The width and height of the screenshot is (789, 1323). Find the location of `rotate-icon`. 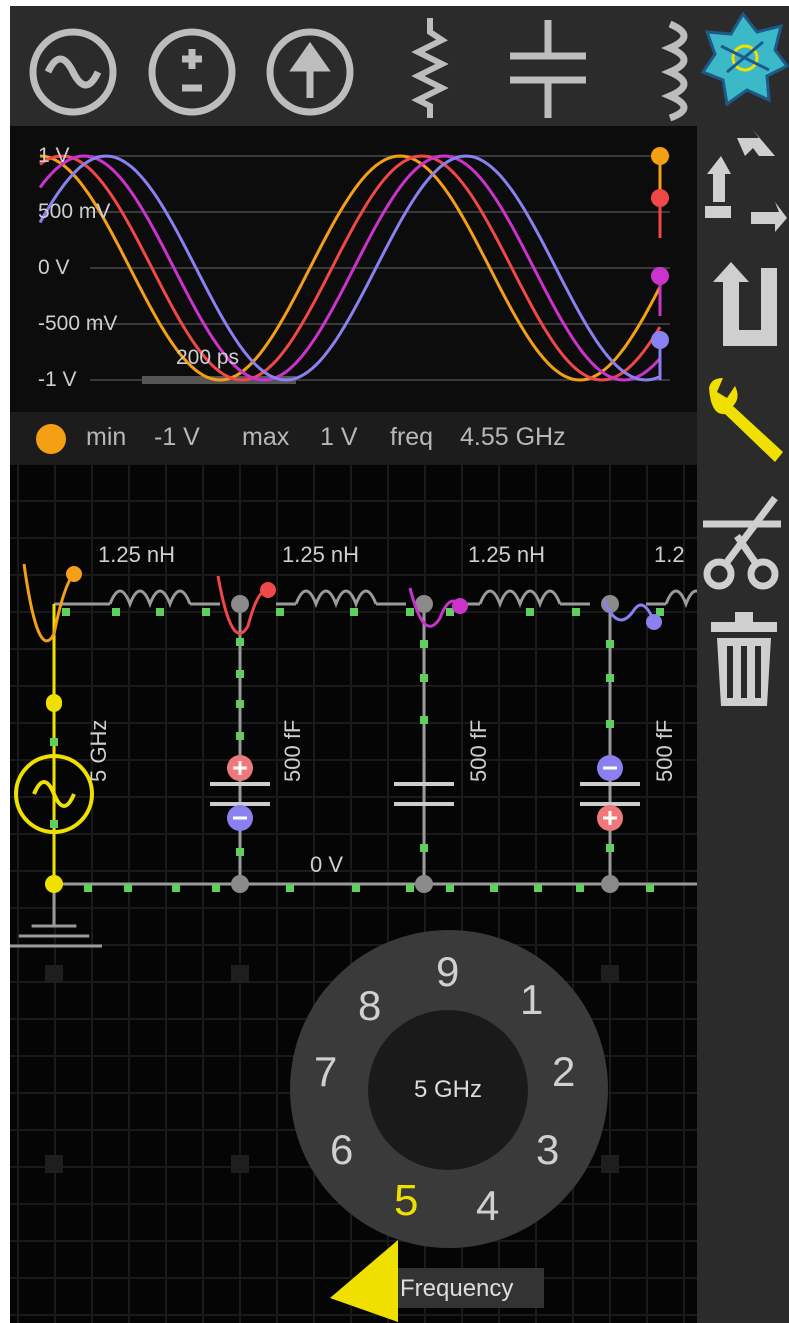

rotate-icon is located at coordinates (746, 181).